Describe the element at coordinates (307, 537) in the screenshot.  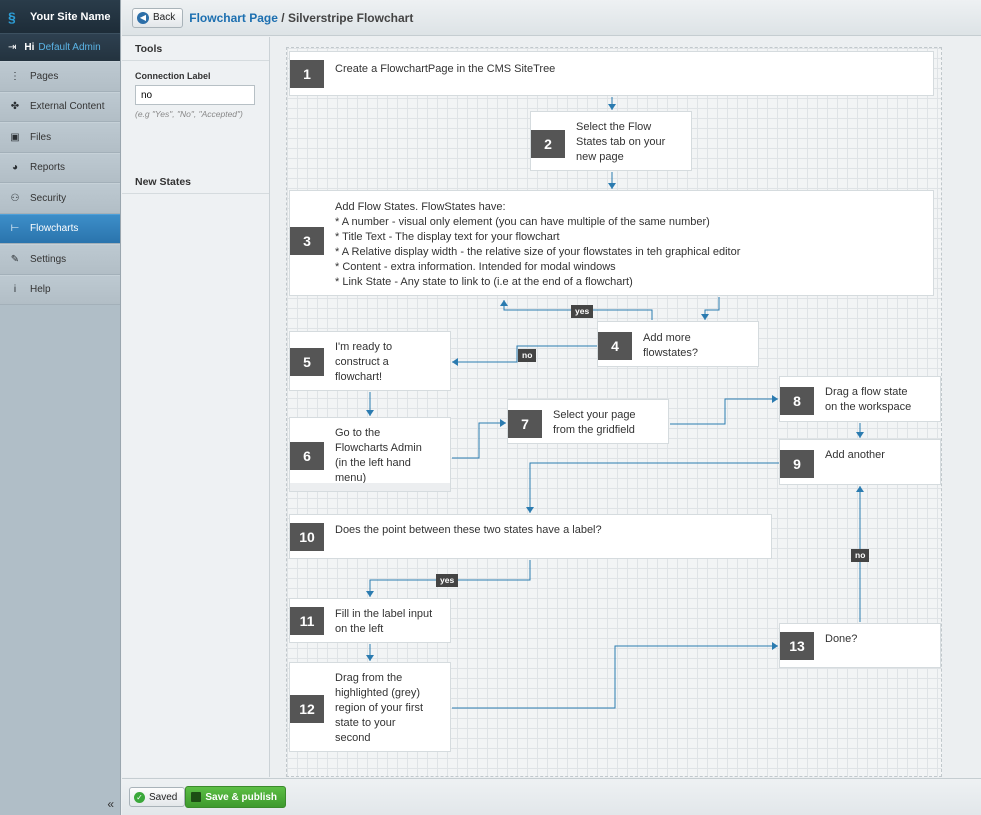
I see `state-number-badge: 10` at that location.